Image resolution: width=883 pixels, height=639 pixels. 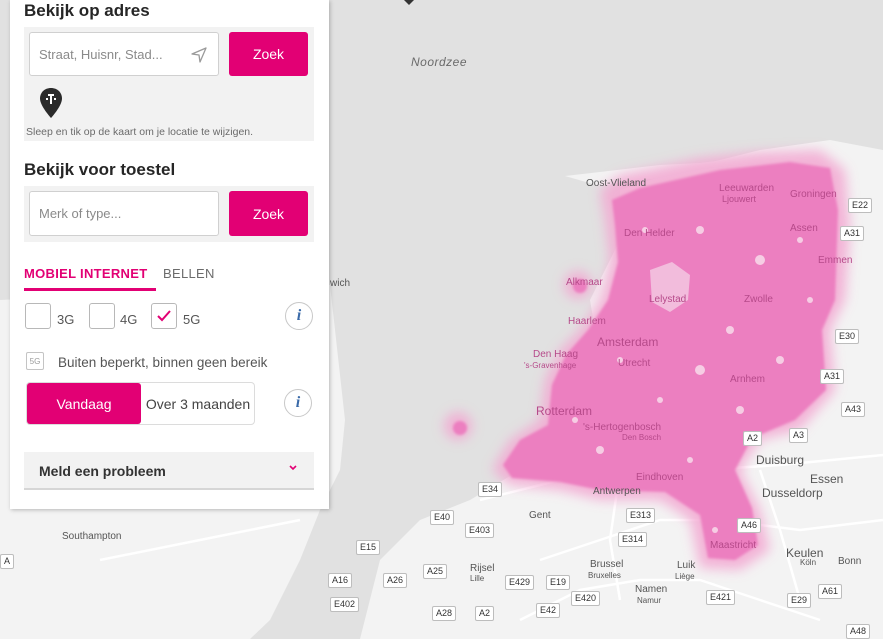 I want to click on place-label: Rijsel, so click(x=482, y=568).